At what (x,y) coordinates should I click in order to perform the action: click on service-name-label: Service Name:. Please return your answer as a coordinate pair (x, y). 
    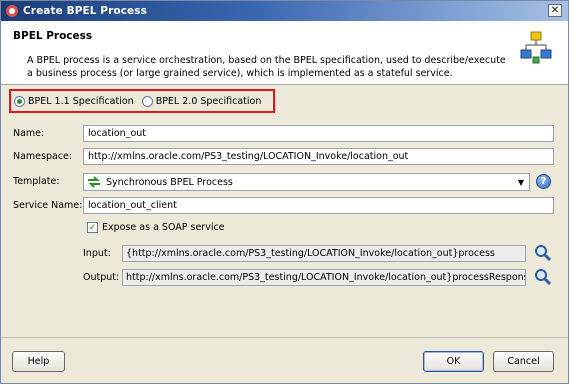
    Looking at the image, I should click on (48, 205).